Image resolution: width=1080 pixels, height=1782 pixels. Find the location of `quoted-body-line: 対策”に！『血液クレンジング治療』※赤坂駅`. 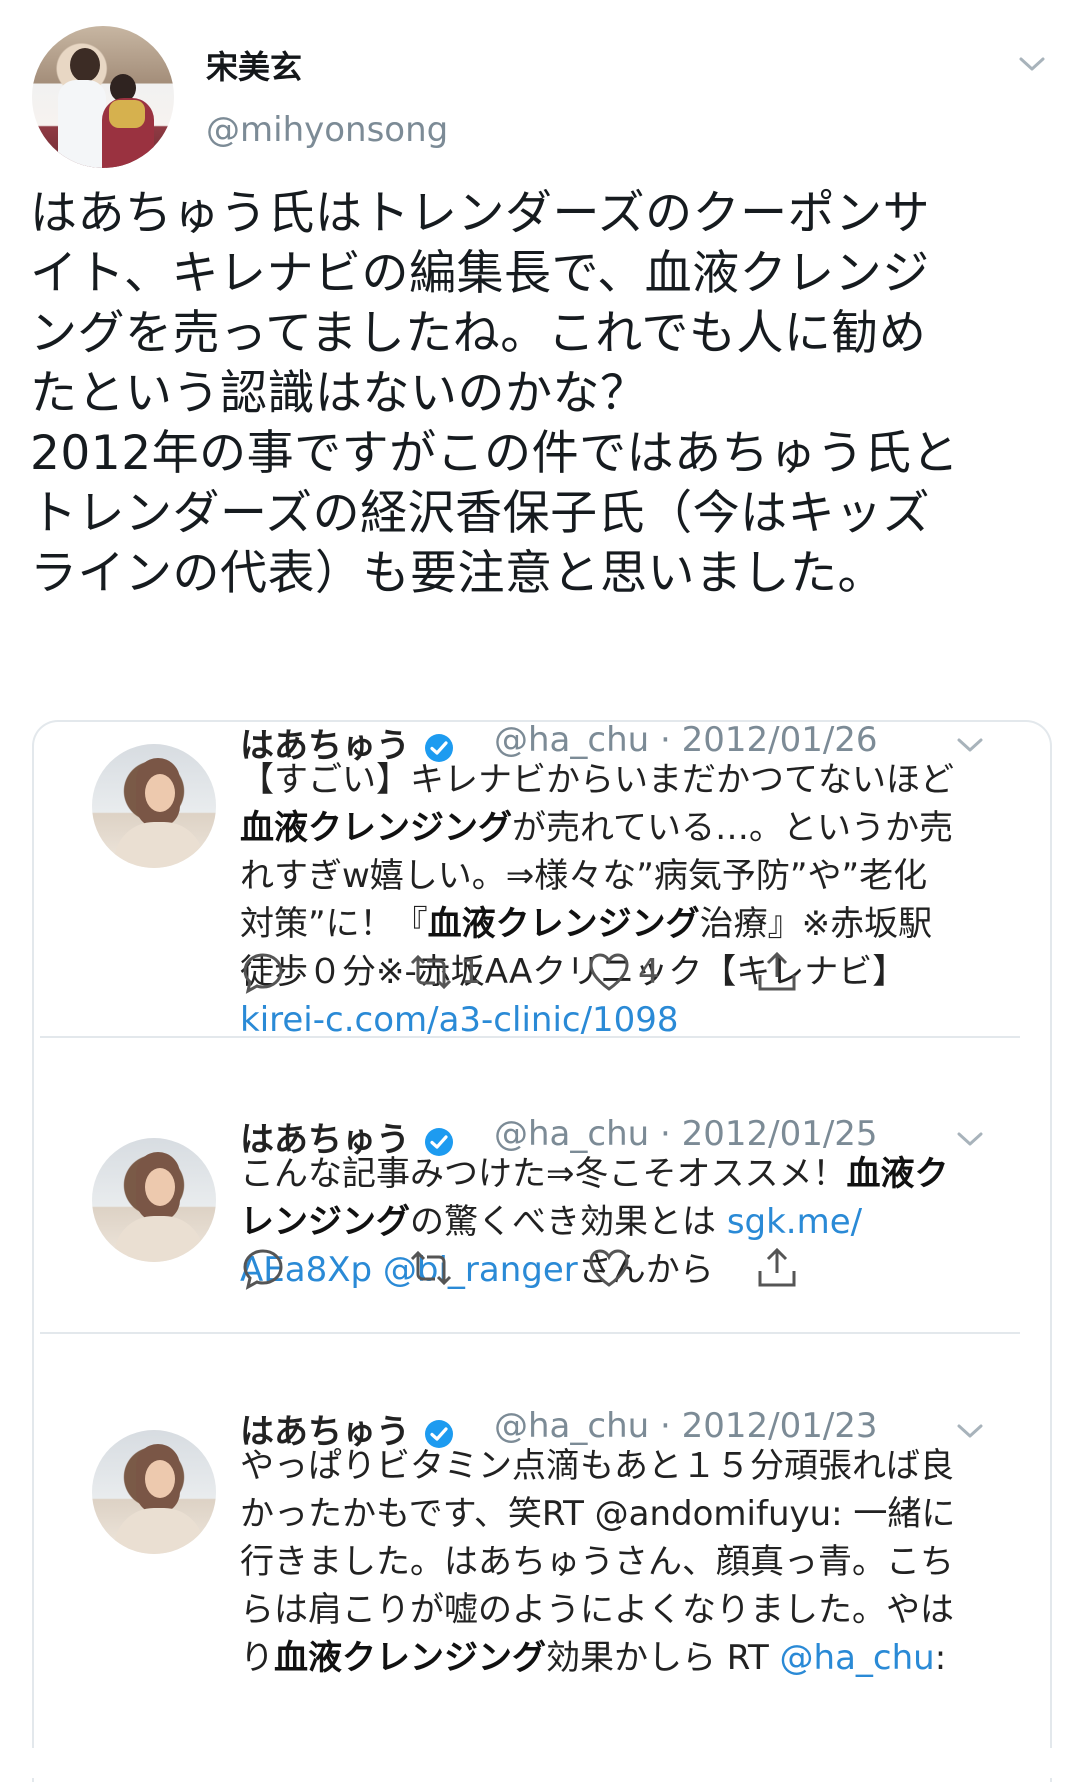

quoted-body-line: 対策”に！『血液クレンジング治療』※赤坂駅 is located at coordinates (605, 924).